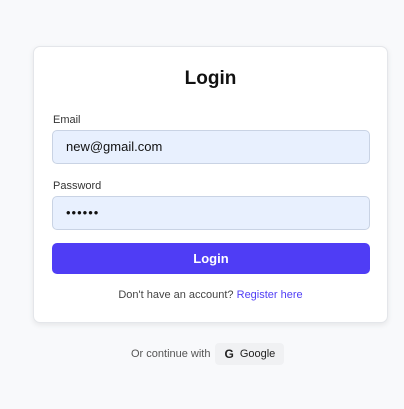  What do you see at coordinates (77, 186) in the screenshot?
I see `password-label: Password` at bounding box center [77, 186].